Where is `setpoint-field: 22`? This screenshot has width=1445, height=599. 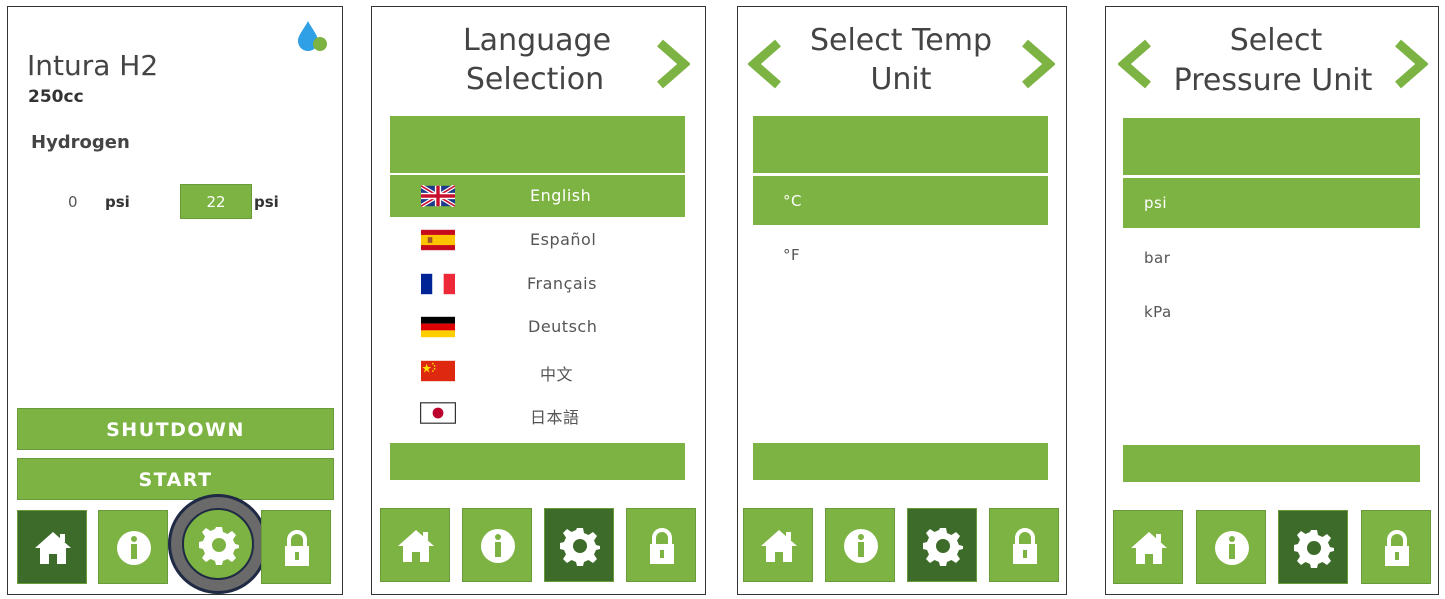
setpoint-field: 22 is located at coordinates (216, 201).